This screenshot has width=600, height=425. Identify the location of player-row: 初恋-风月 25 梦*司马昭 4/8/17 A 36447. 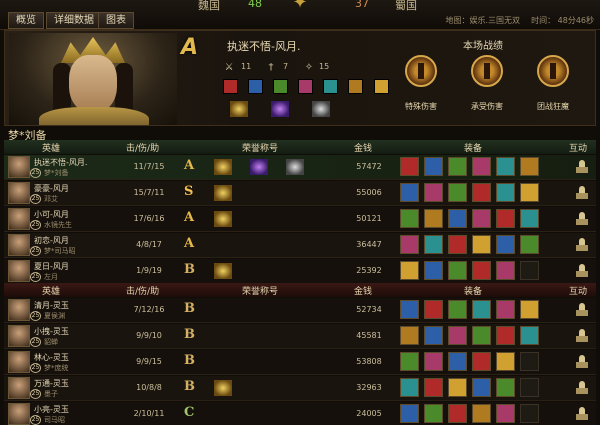
(300, 245).